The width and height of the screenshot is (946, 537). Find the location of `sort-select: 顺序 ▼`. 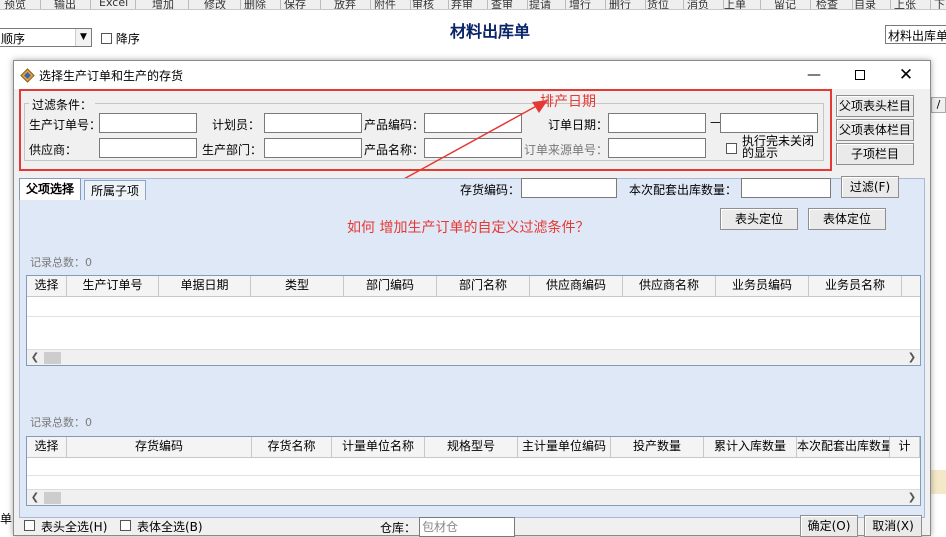

sort-select: 顺序 ▼ is located at coordinates (46, 37).